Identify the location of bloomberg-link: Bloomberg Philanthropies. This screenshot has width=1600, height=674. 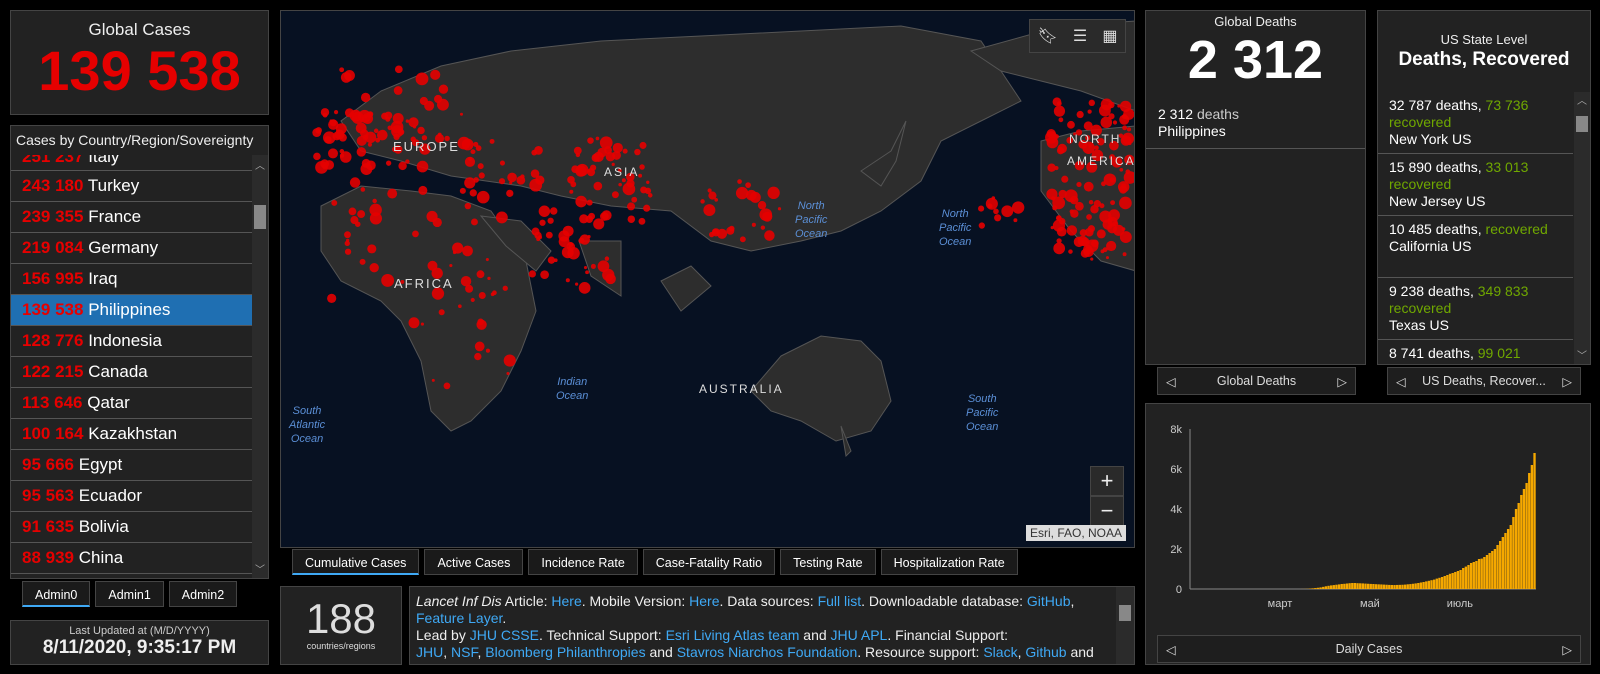
(565, 652).